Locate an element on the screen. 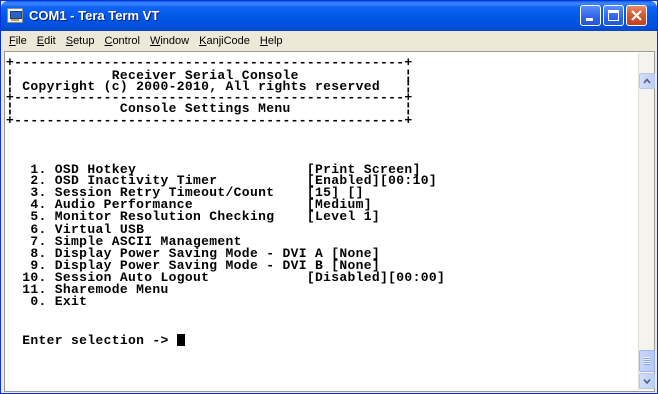  tera-term-icon is located at coordinates (15, 15).